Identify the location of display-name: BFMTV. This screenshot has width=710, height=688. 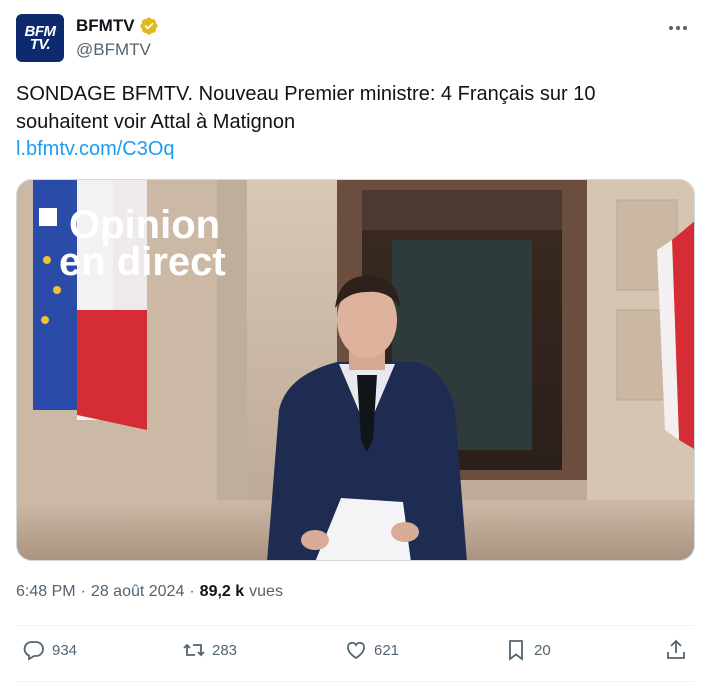
(105, 26).